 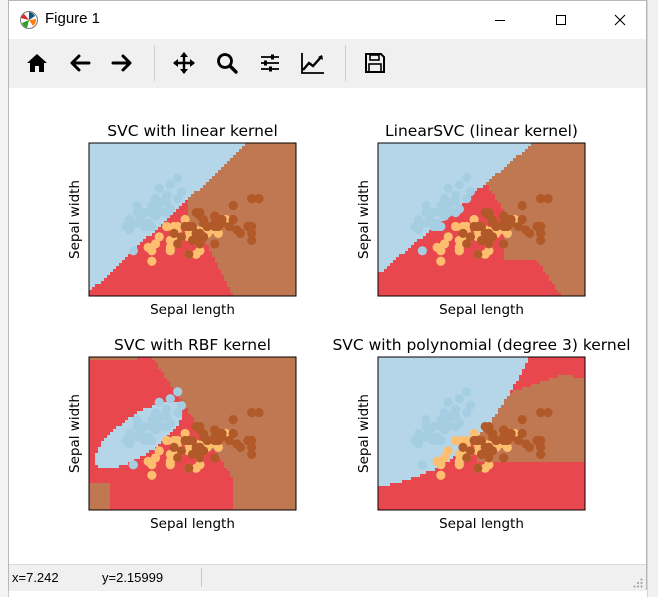 I want to click on floppy-disk-icon, so click(x=375, y=63).